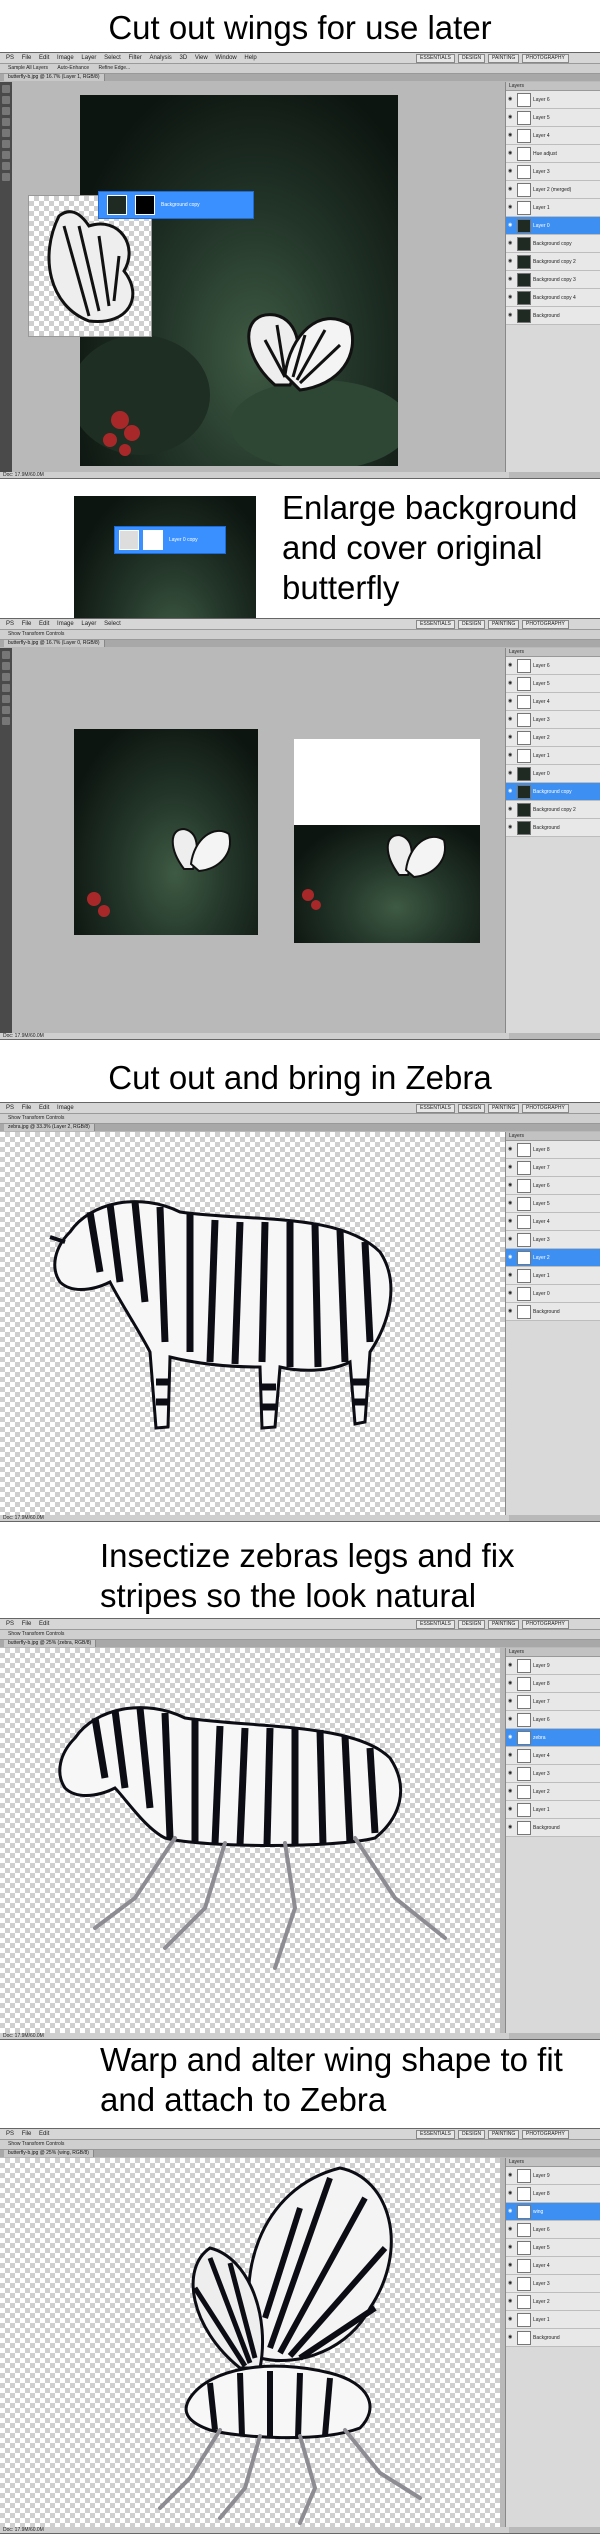 This screenshot has height=2534, width=600. What do you see at coordinates (134, 58) in the screenshot?
I see `menu-item: Filter` at bounding box center [134, 58].